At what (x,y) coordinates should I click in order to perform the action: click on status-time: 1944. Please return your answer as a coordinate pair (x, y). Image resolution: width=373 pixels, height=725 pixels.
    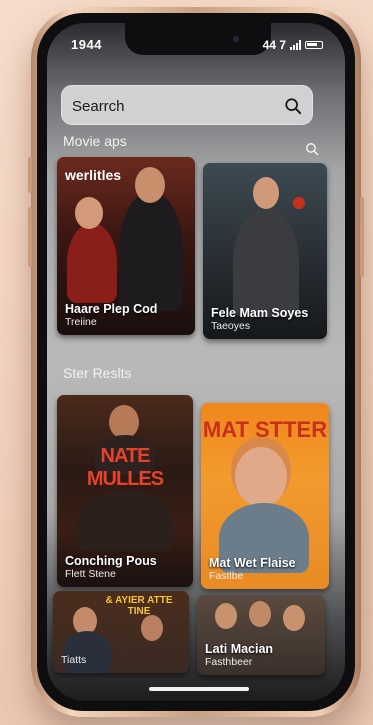
    Looking at the image, I should click on (86, 44).